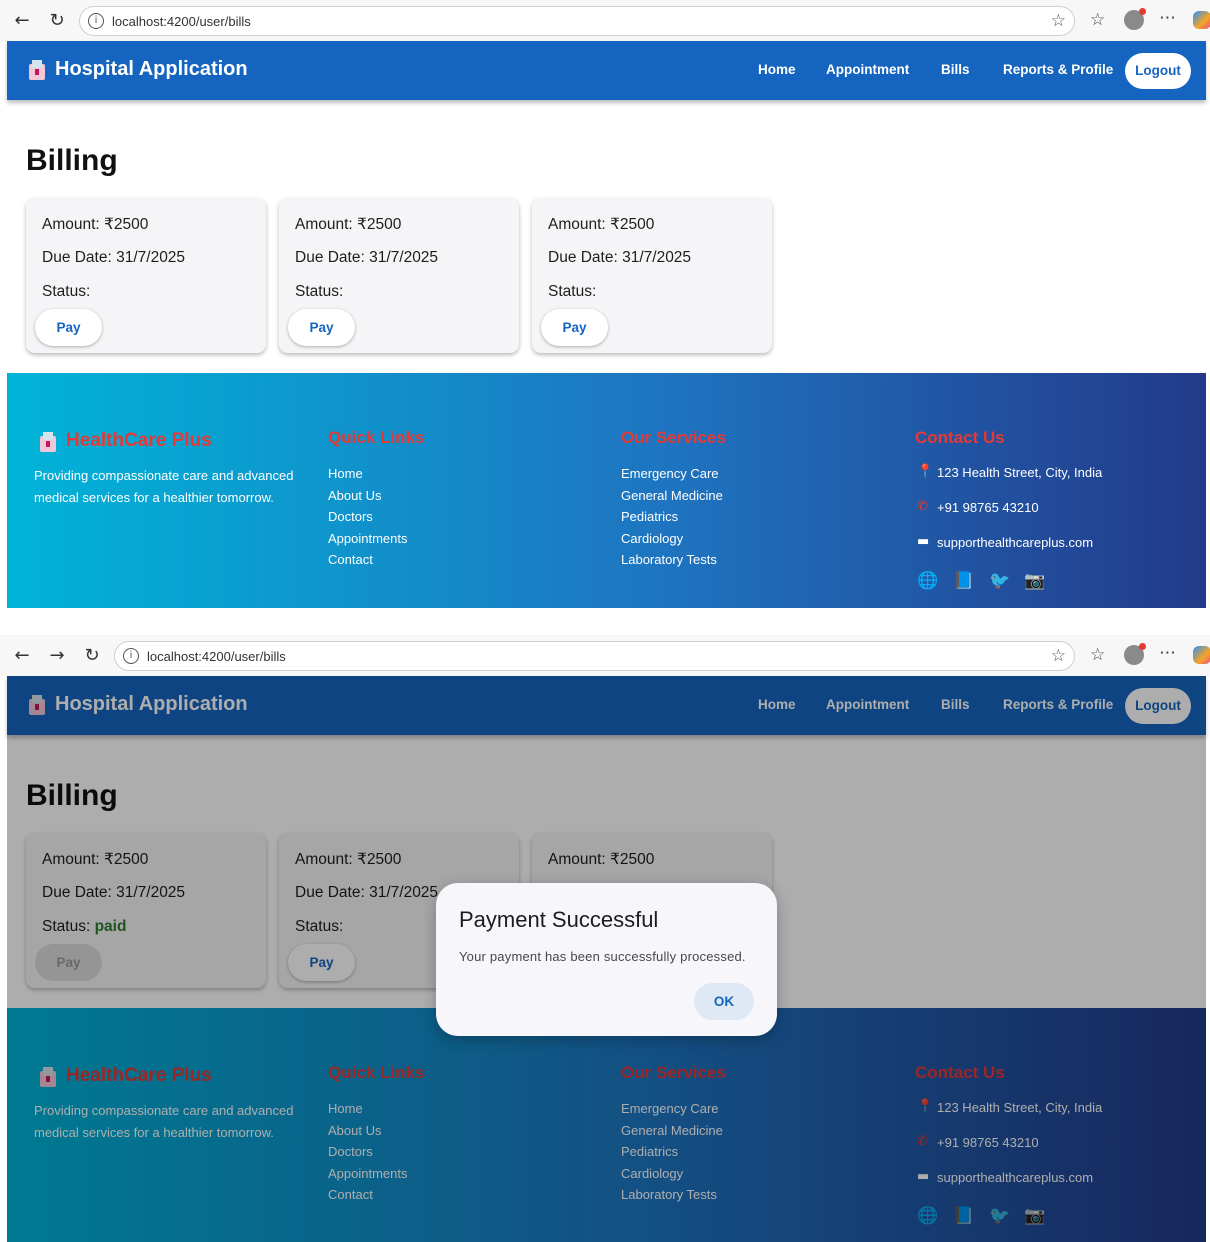  Describe the element at coordinates (649, 516) in the screenshot. I see `service-pediatrics: Pediatrics` at that location.